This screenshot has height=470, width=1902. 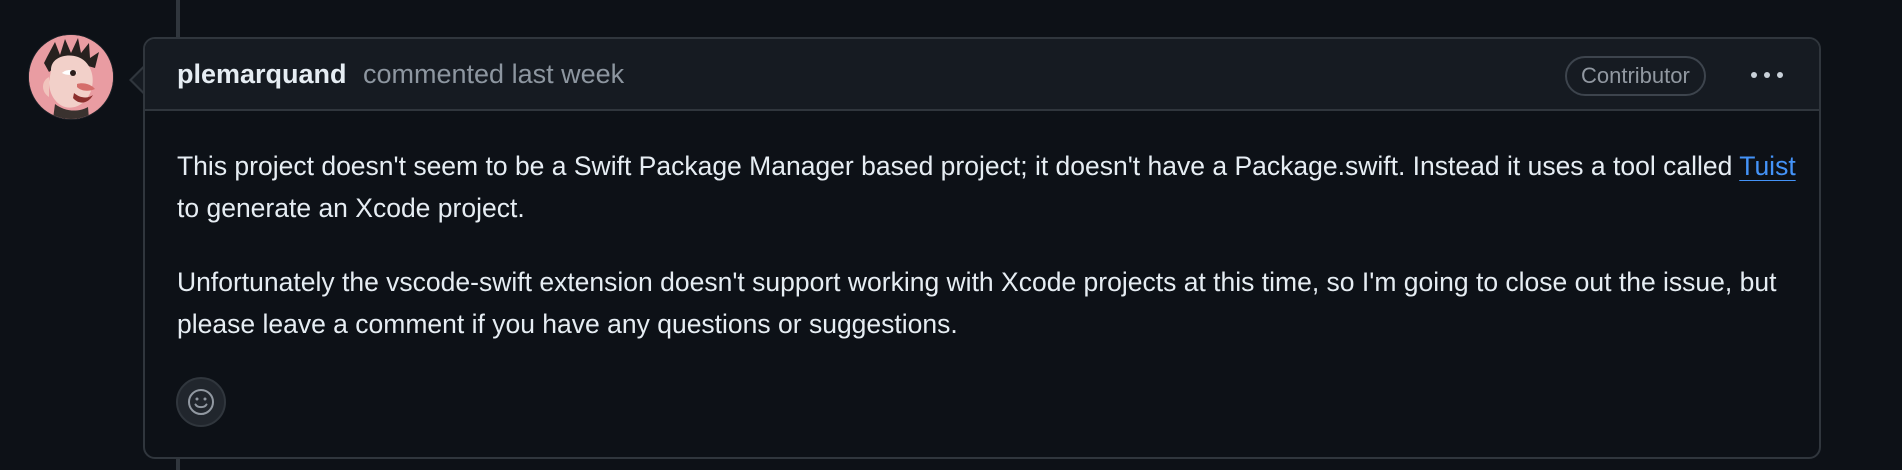 I want to click on avatar-illustration, so click(x=71, y=77).